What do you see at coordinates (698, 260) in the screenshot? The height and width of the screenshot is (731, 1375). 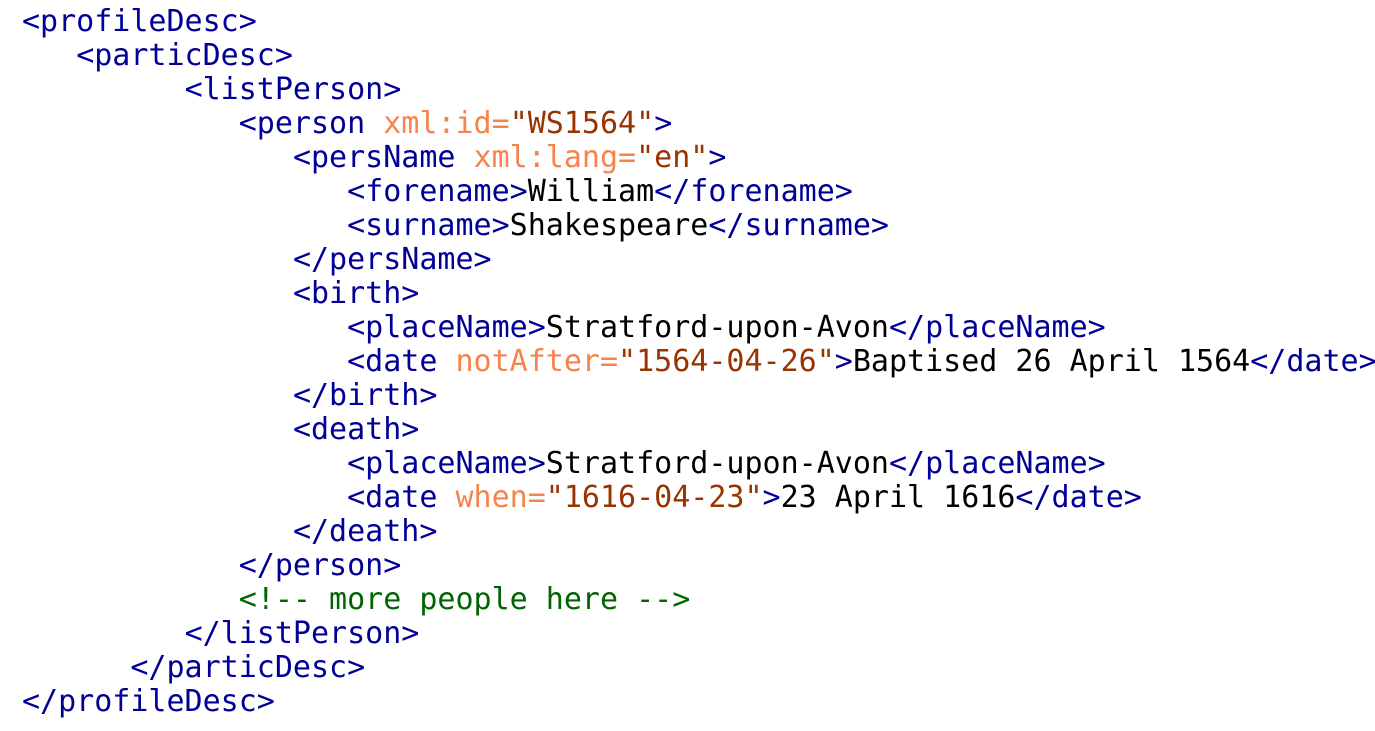 I see `code-line: </persName>` at bounding box center [698, 260].